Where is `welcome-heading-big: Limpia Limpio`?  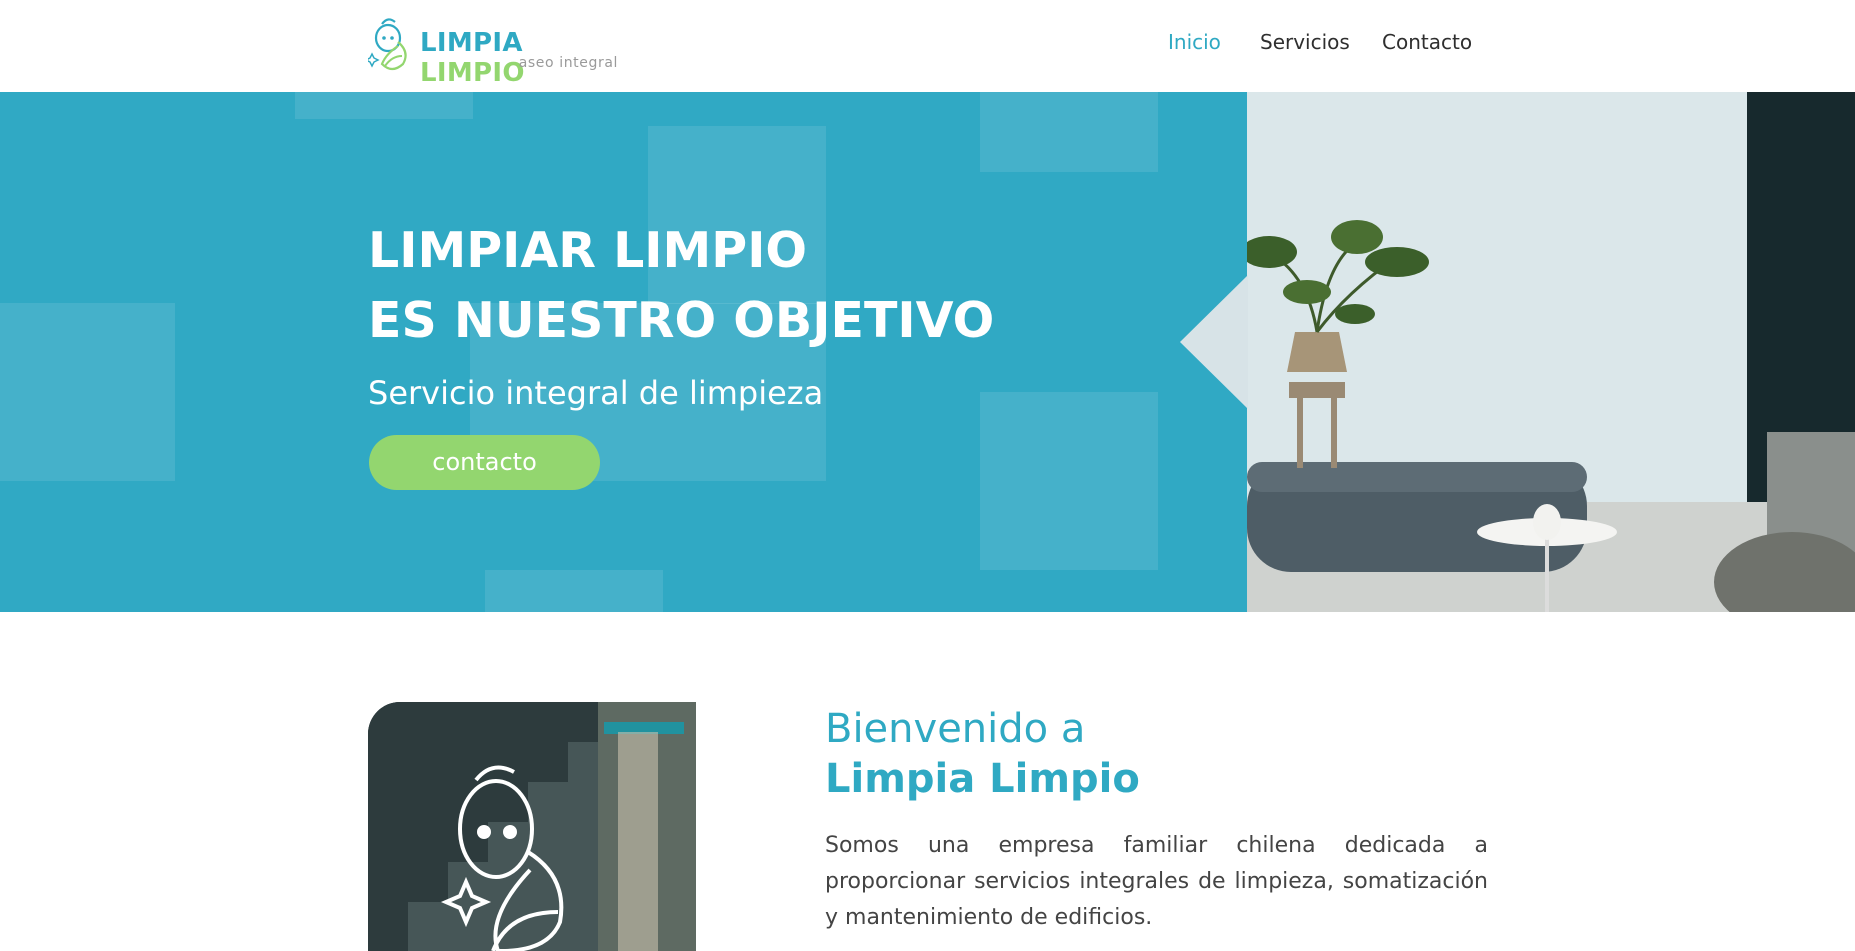 welcome-heading-big: Limpia Limpio is located at coordinates (982, 779).